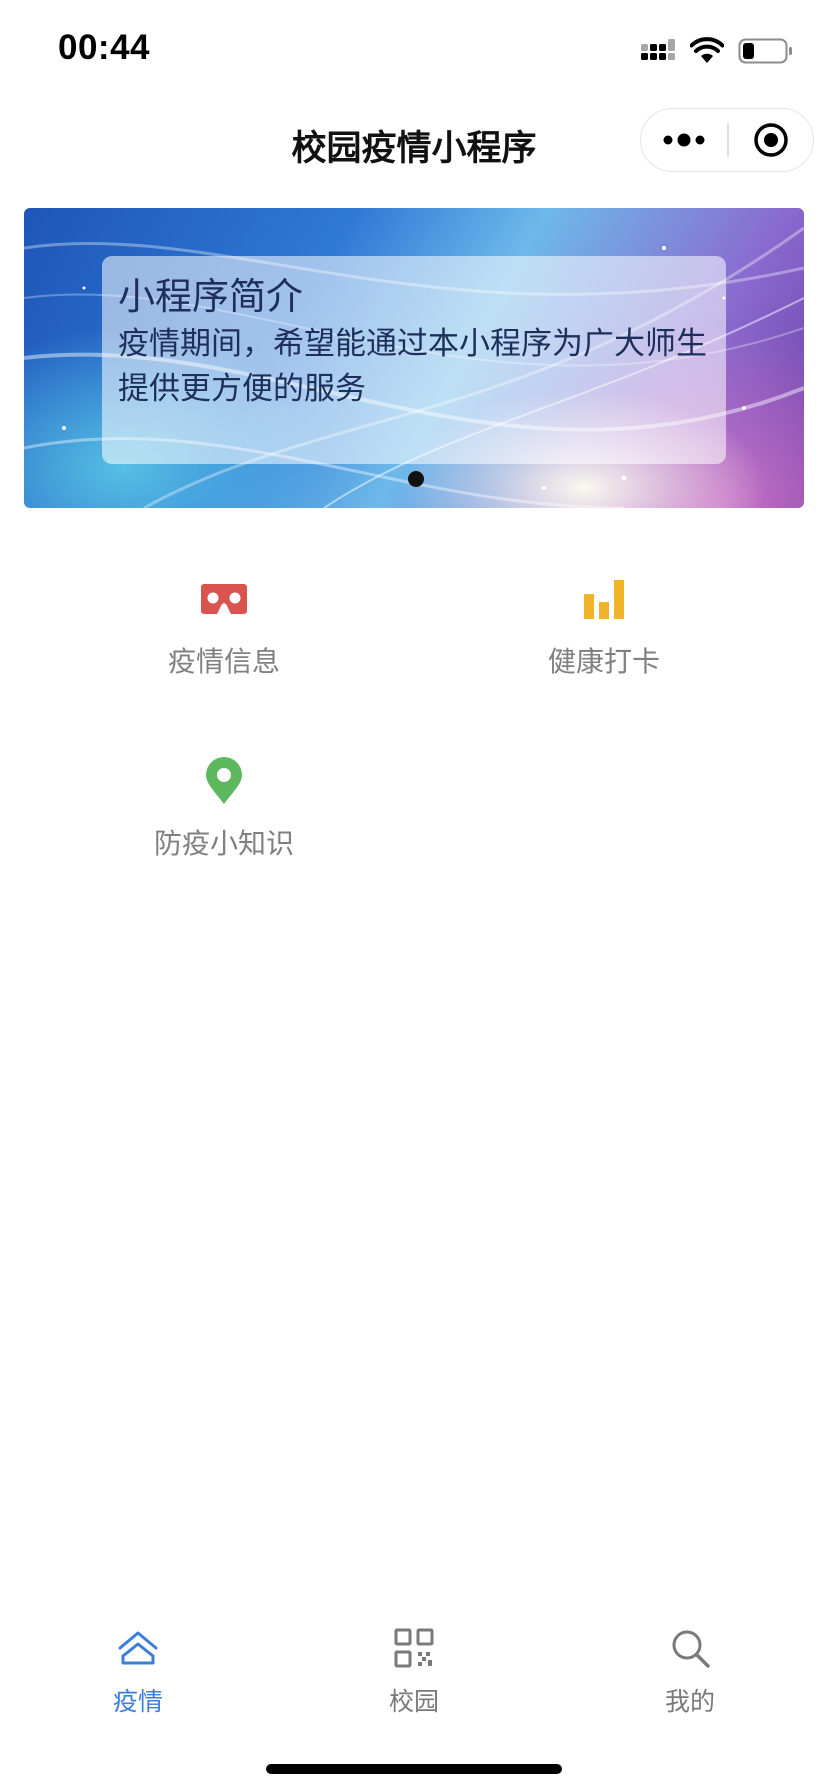  I want to click on status-bar: 00:44, so click(414, 50).